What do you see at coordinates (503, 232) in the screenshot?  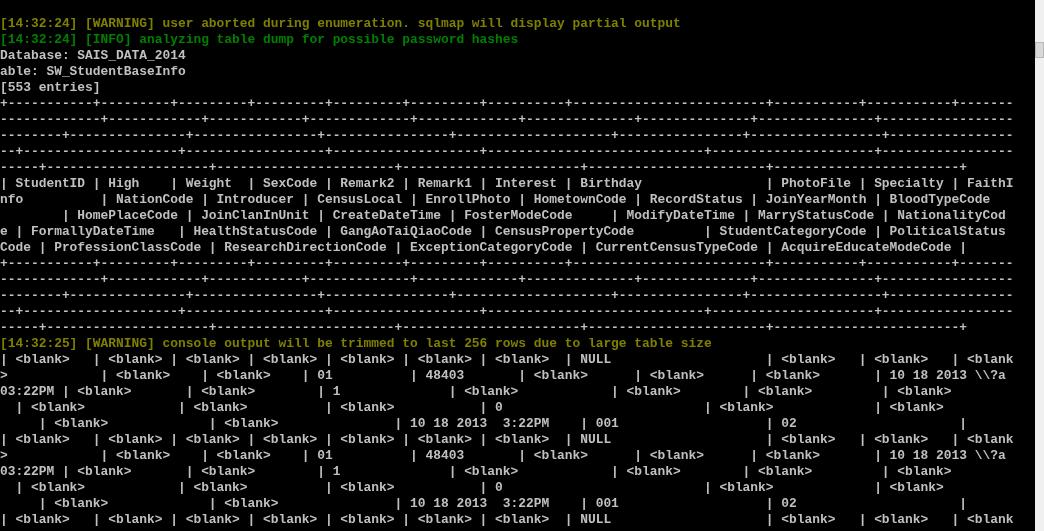 I see `console-line: e | FormallyDateTime | HealthStatusCode | GangAoTaiQiaoCode | CensusPropertyCode | StudentCategoryCode | PoliticalStatus` at bounding box center [503, 232].